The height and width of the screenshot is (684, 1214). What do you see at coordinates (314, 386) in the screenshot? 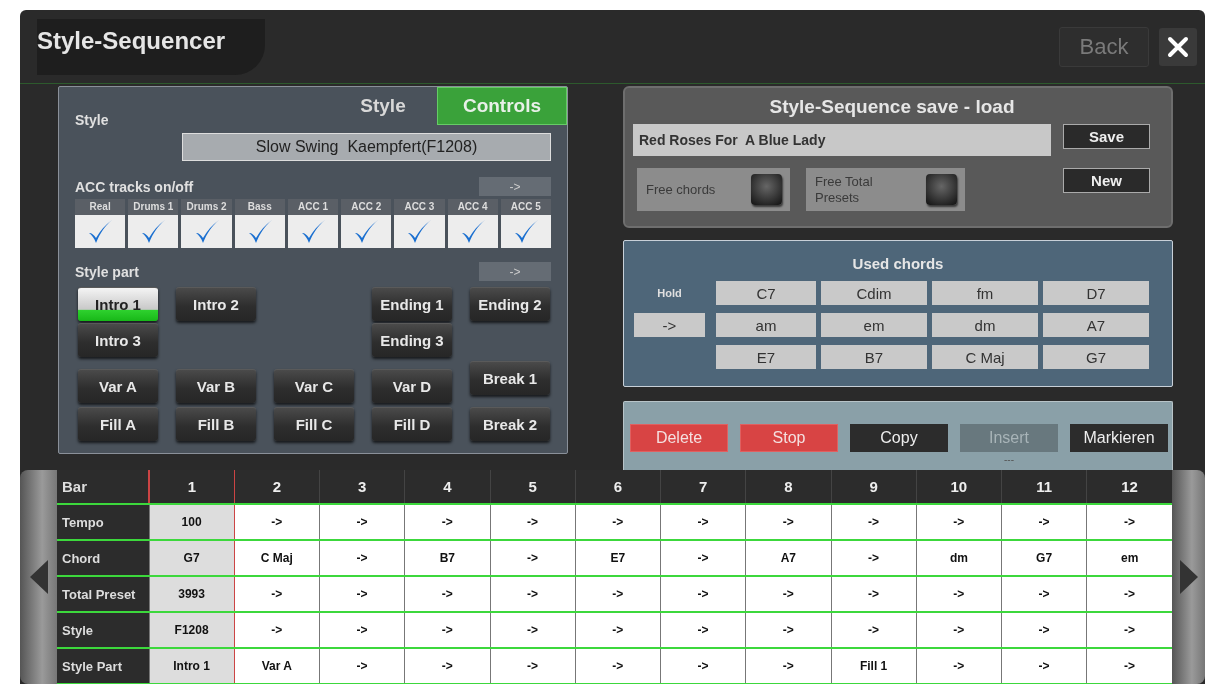
I see `style-part-button: Var C` at bounding box center [314, 386].